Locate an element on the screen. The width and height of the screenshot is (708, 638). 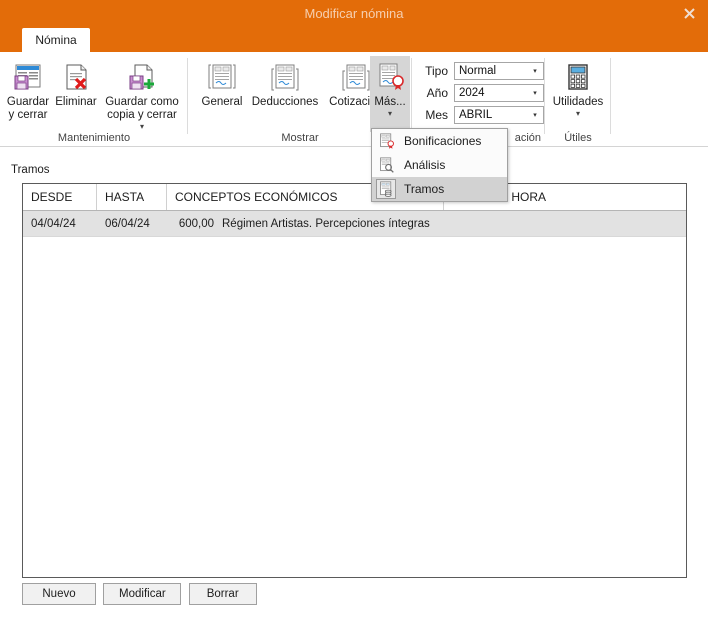
more-button: Más... ▾ is located at coordinates (390, 94).